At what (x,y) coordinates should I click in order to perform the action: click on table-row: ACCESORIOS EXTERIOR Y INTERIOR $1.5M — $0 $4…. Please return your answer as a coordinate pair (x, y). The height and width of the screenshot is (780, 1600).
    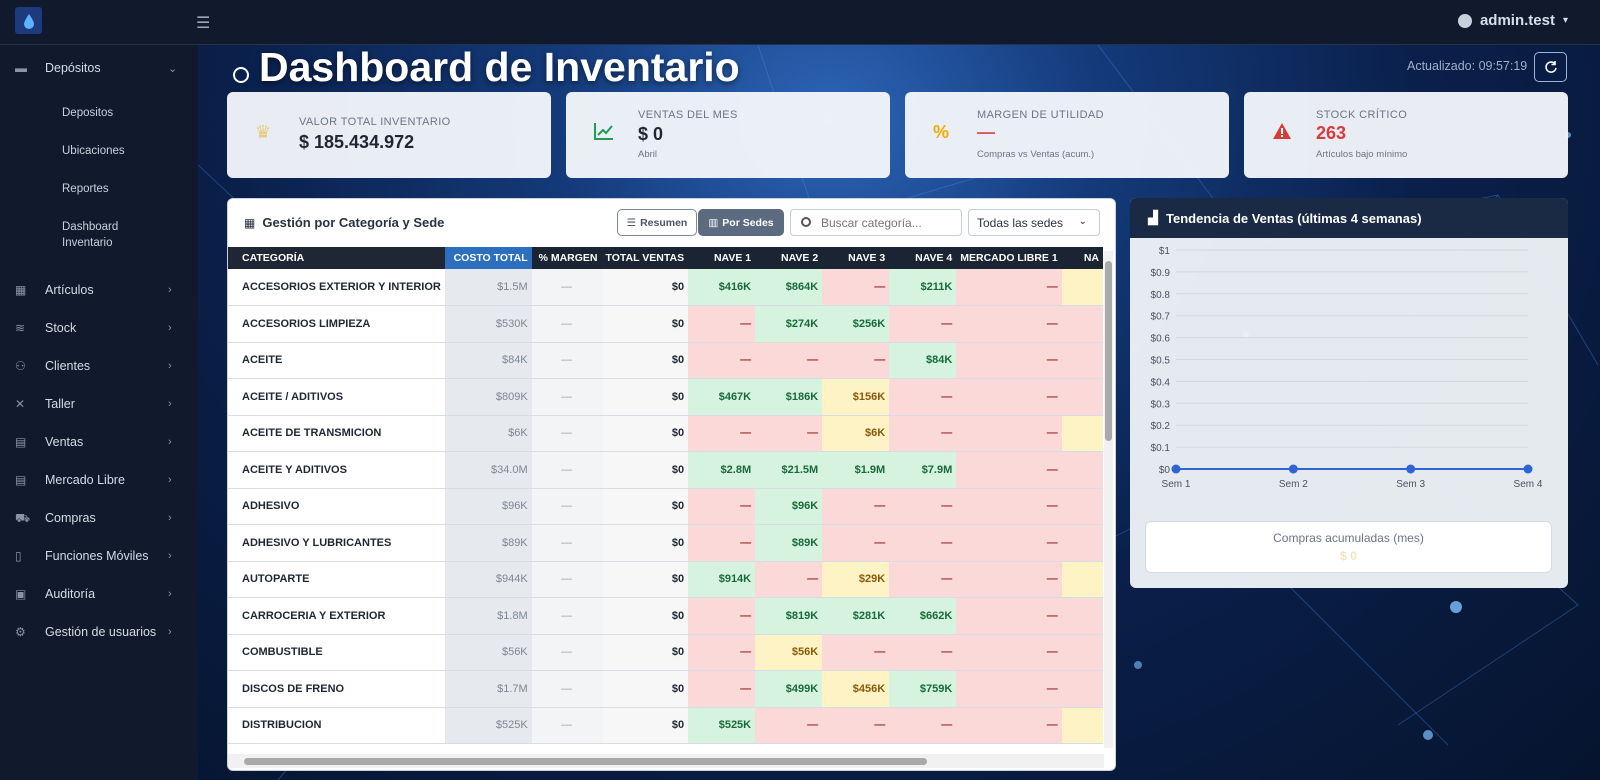
    Looking at the image, I should click on (665, 287).